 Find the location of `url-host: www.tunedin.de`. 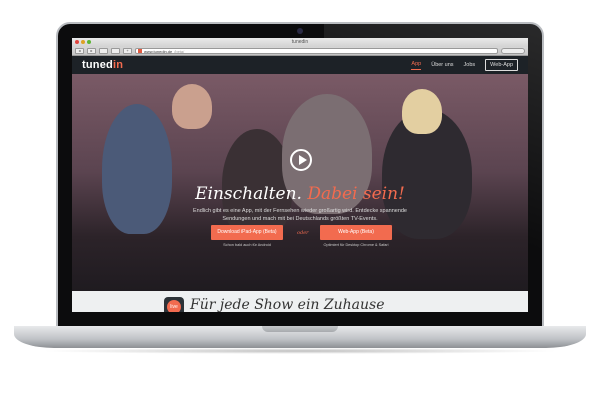

url-host: www.tunedin.de is located at coordinates (158, 51).